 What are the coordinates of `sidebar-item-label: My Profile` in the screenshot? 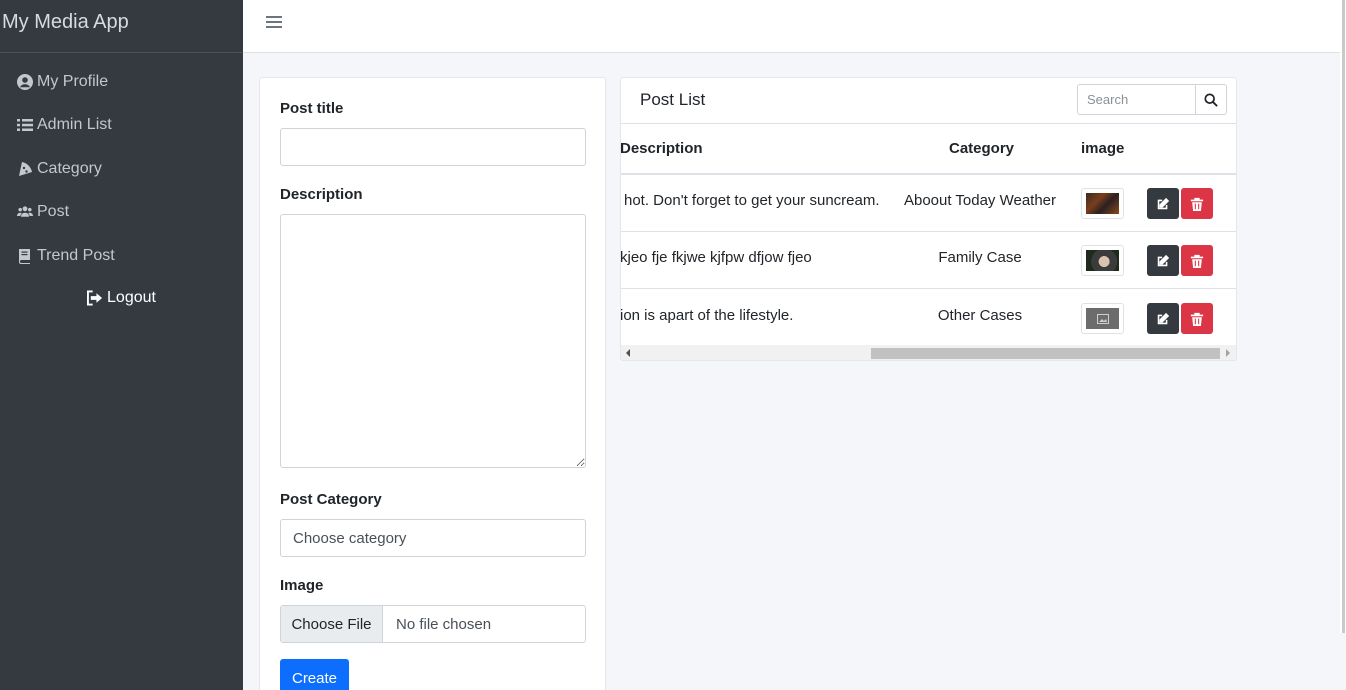 It's located at (73, 81).